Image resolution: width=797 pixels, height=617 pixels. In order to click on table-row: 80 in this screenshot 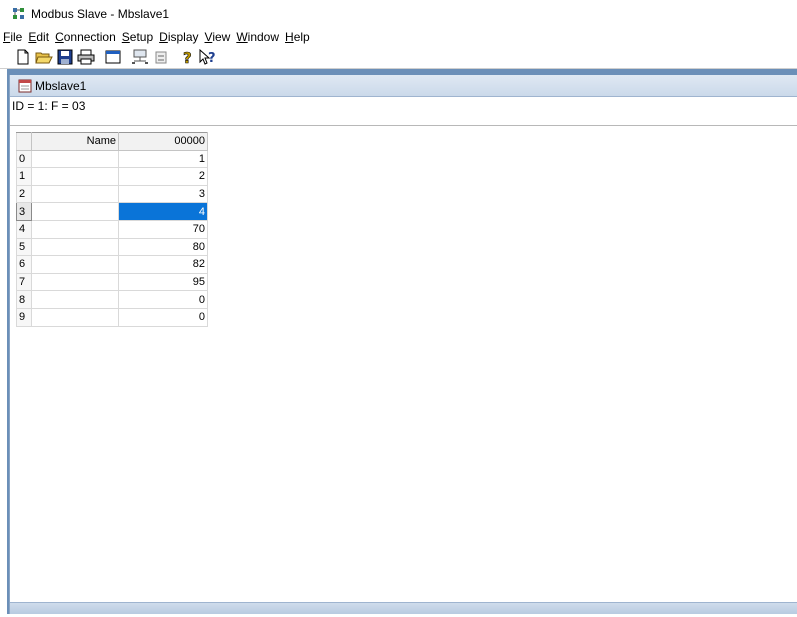, I will do `click(112, 299)`.